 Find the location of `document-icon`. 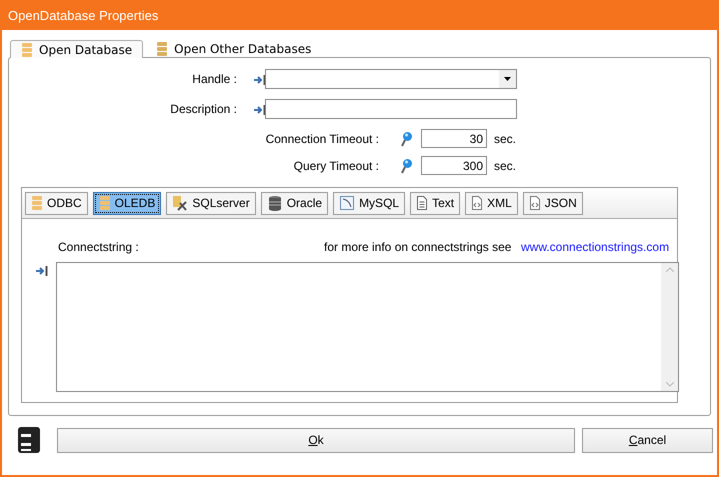

document-icon is located at coordinates (422, 203).